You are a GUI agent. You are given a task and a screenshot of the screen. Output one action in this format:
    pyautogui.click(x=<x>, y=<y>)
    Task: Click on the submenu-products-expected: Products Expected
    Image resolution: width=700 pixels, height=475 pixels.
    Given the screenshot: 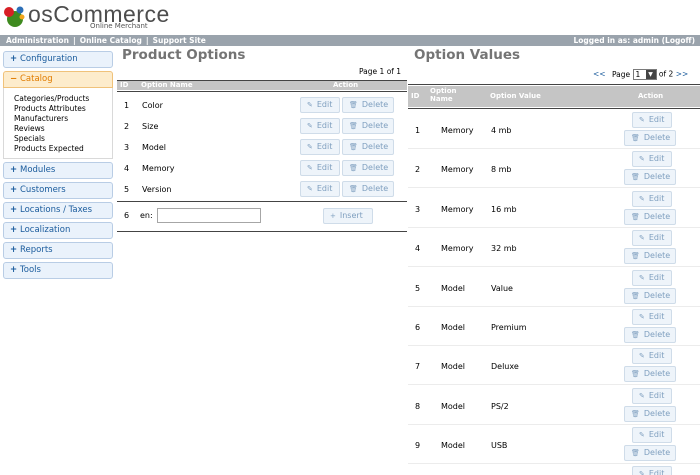 What is the action you would take?
    pyautogui.click(x=61, y=149)
    